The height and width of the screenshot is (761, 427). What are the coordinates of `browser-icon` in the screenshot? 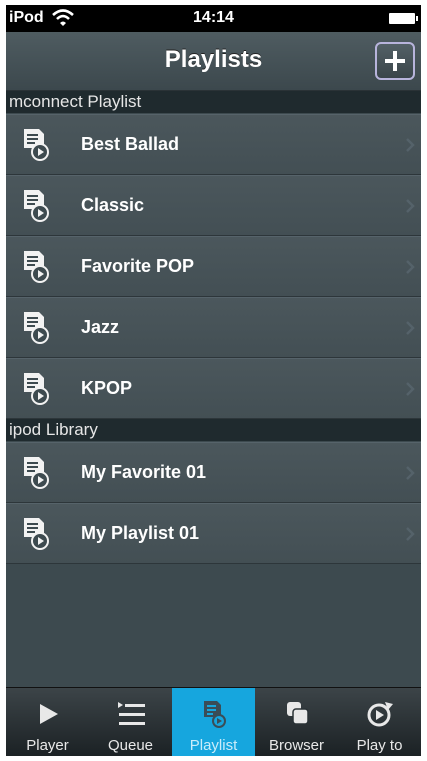 It's located at (297, 714).